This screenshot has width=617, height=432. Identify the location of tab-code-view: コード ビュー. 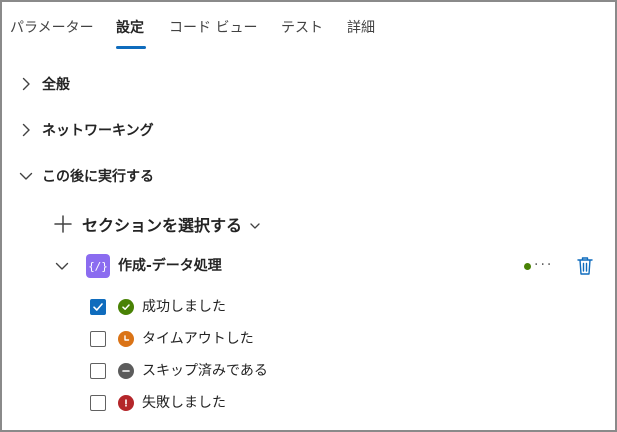
(213, 28).